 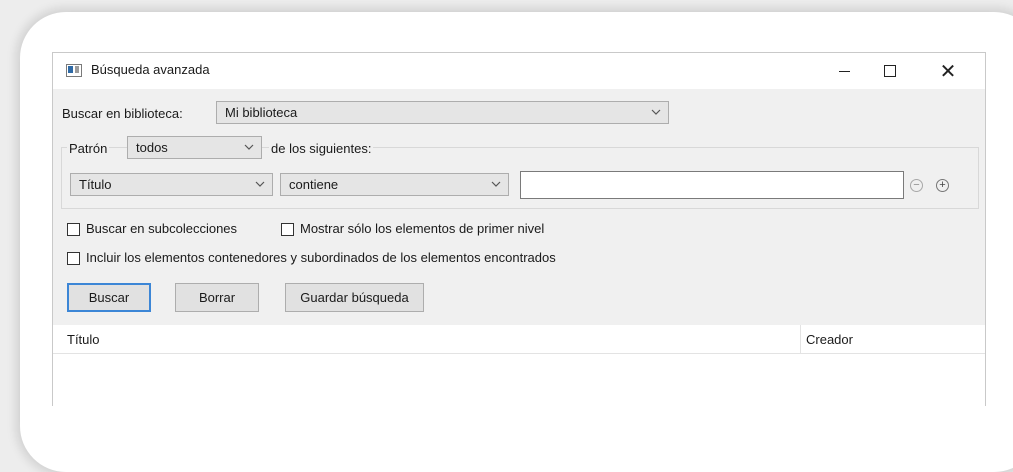 I want to click on minimize-icon, so click(x=844, y=71).